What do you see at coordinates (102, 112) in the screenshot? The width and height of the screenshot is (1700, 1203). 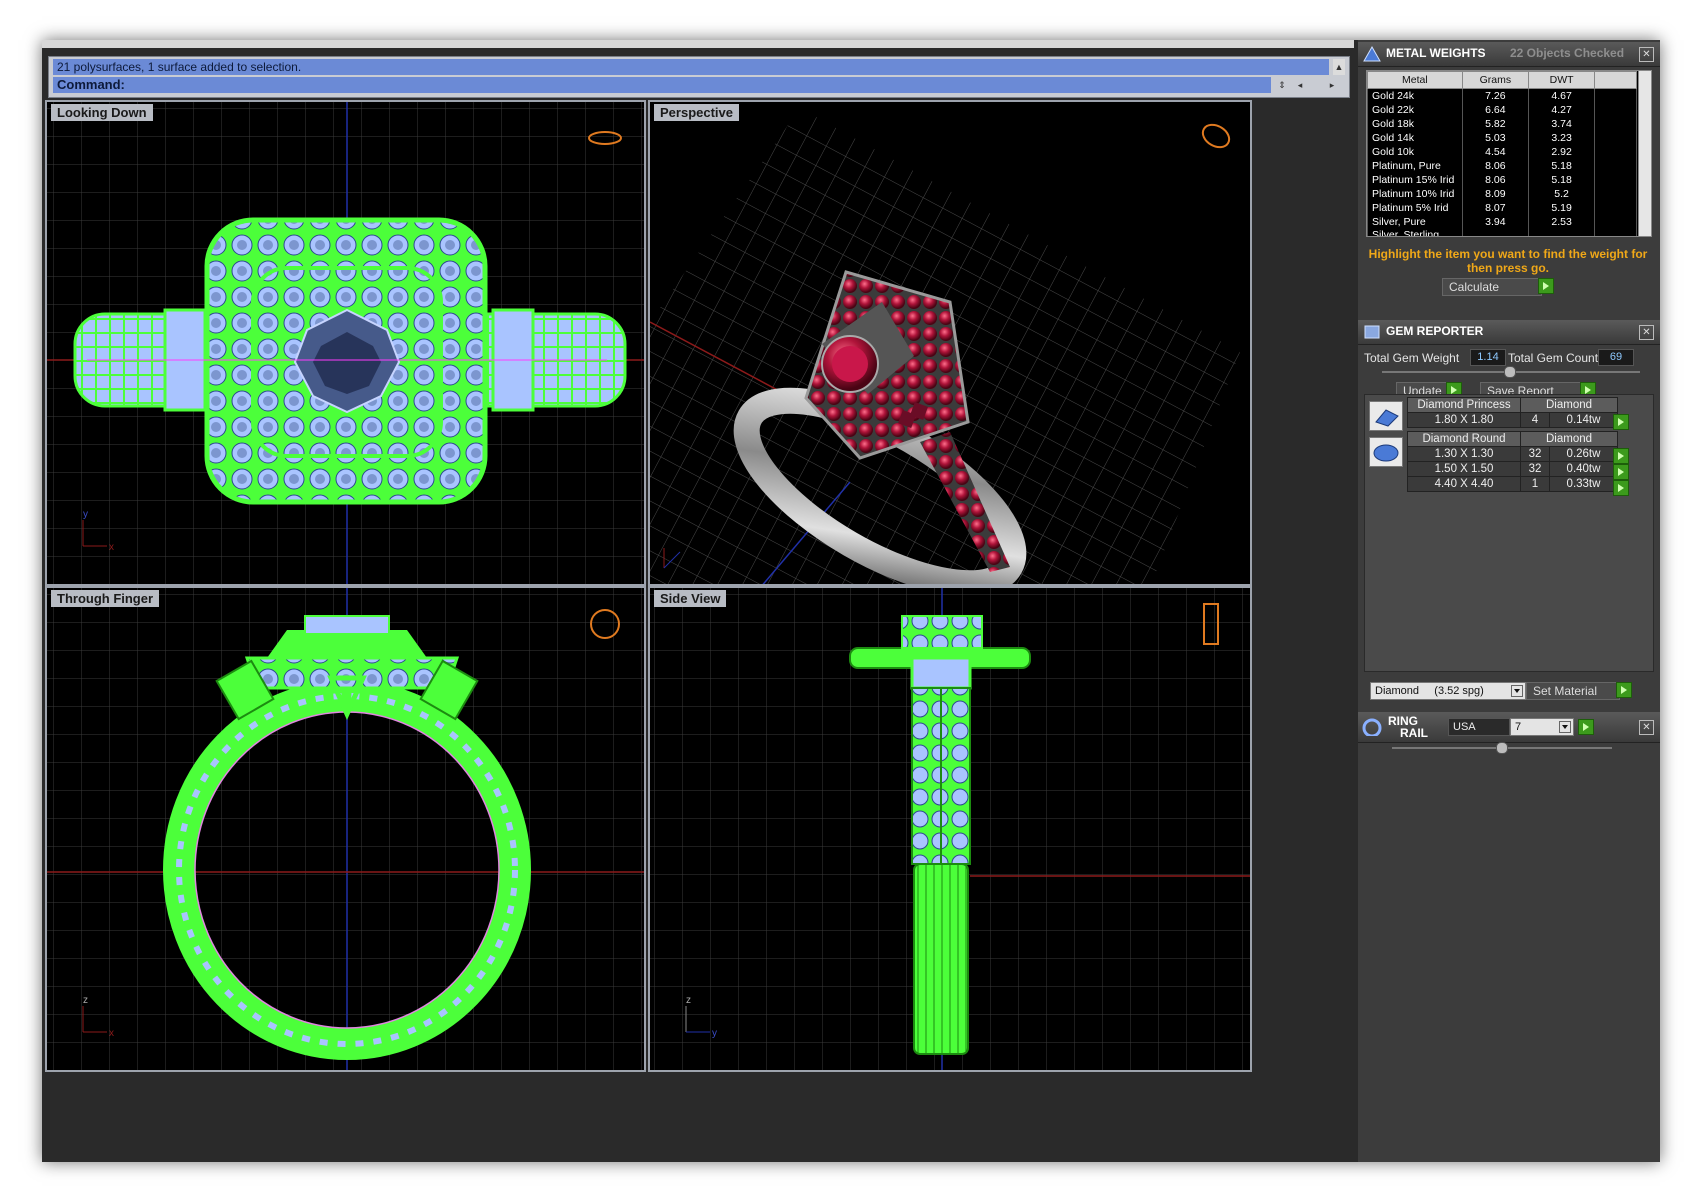 I see `viewport-label: Looking Down` at bounding box center [102, 112].